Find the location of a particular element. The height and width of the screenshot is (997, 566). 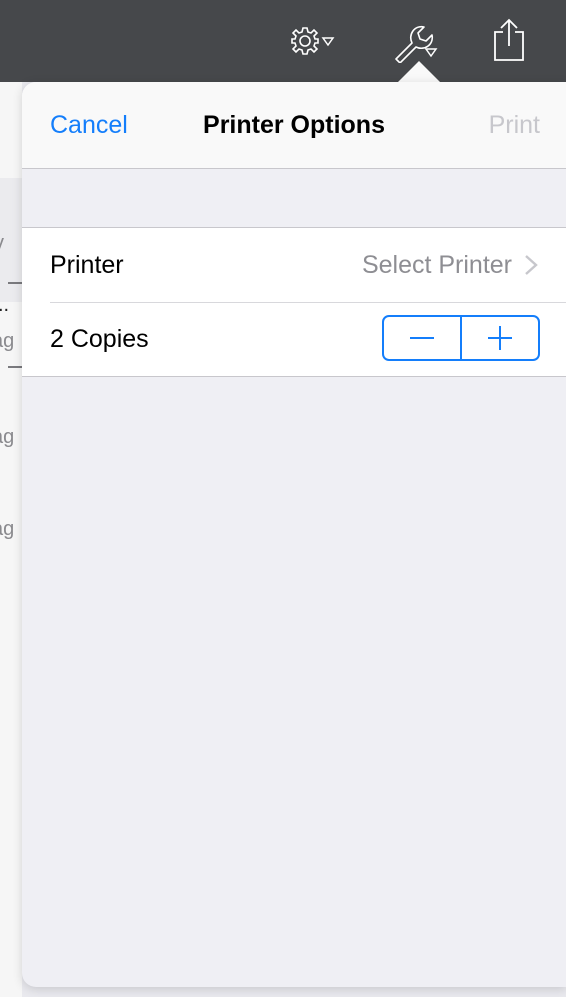

gear-icon is located at coordinates (313, 41).